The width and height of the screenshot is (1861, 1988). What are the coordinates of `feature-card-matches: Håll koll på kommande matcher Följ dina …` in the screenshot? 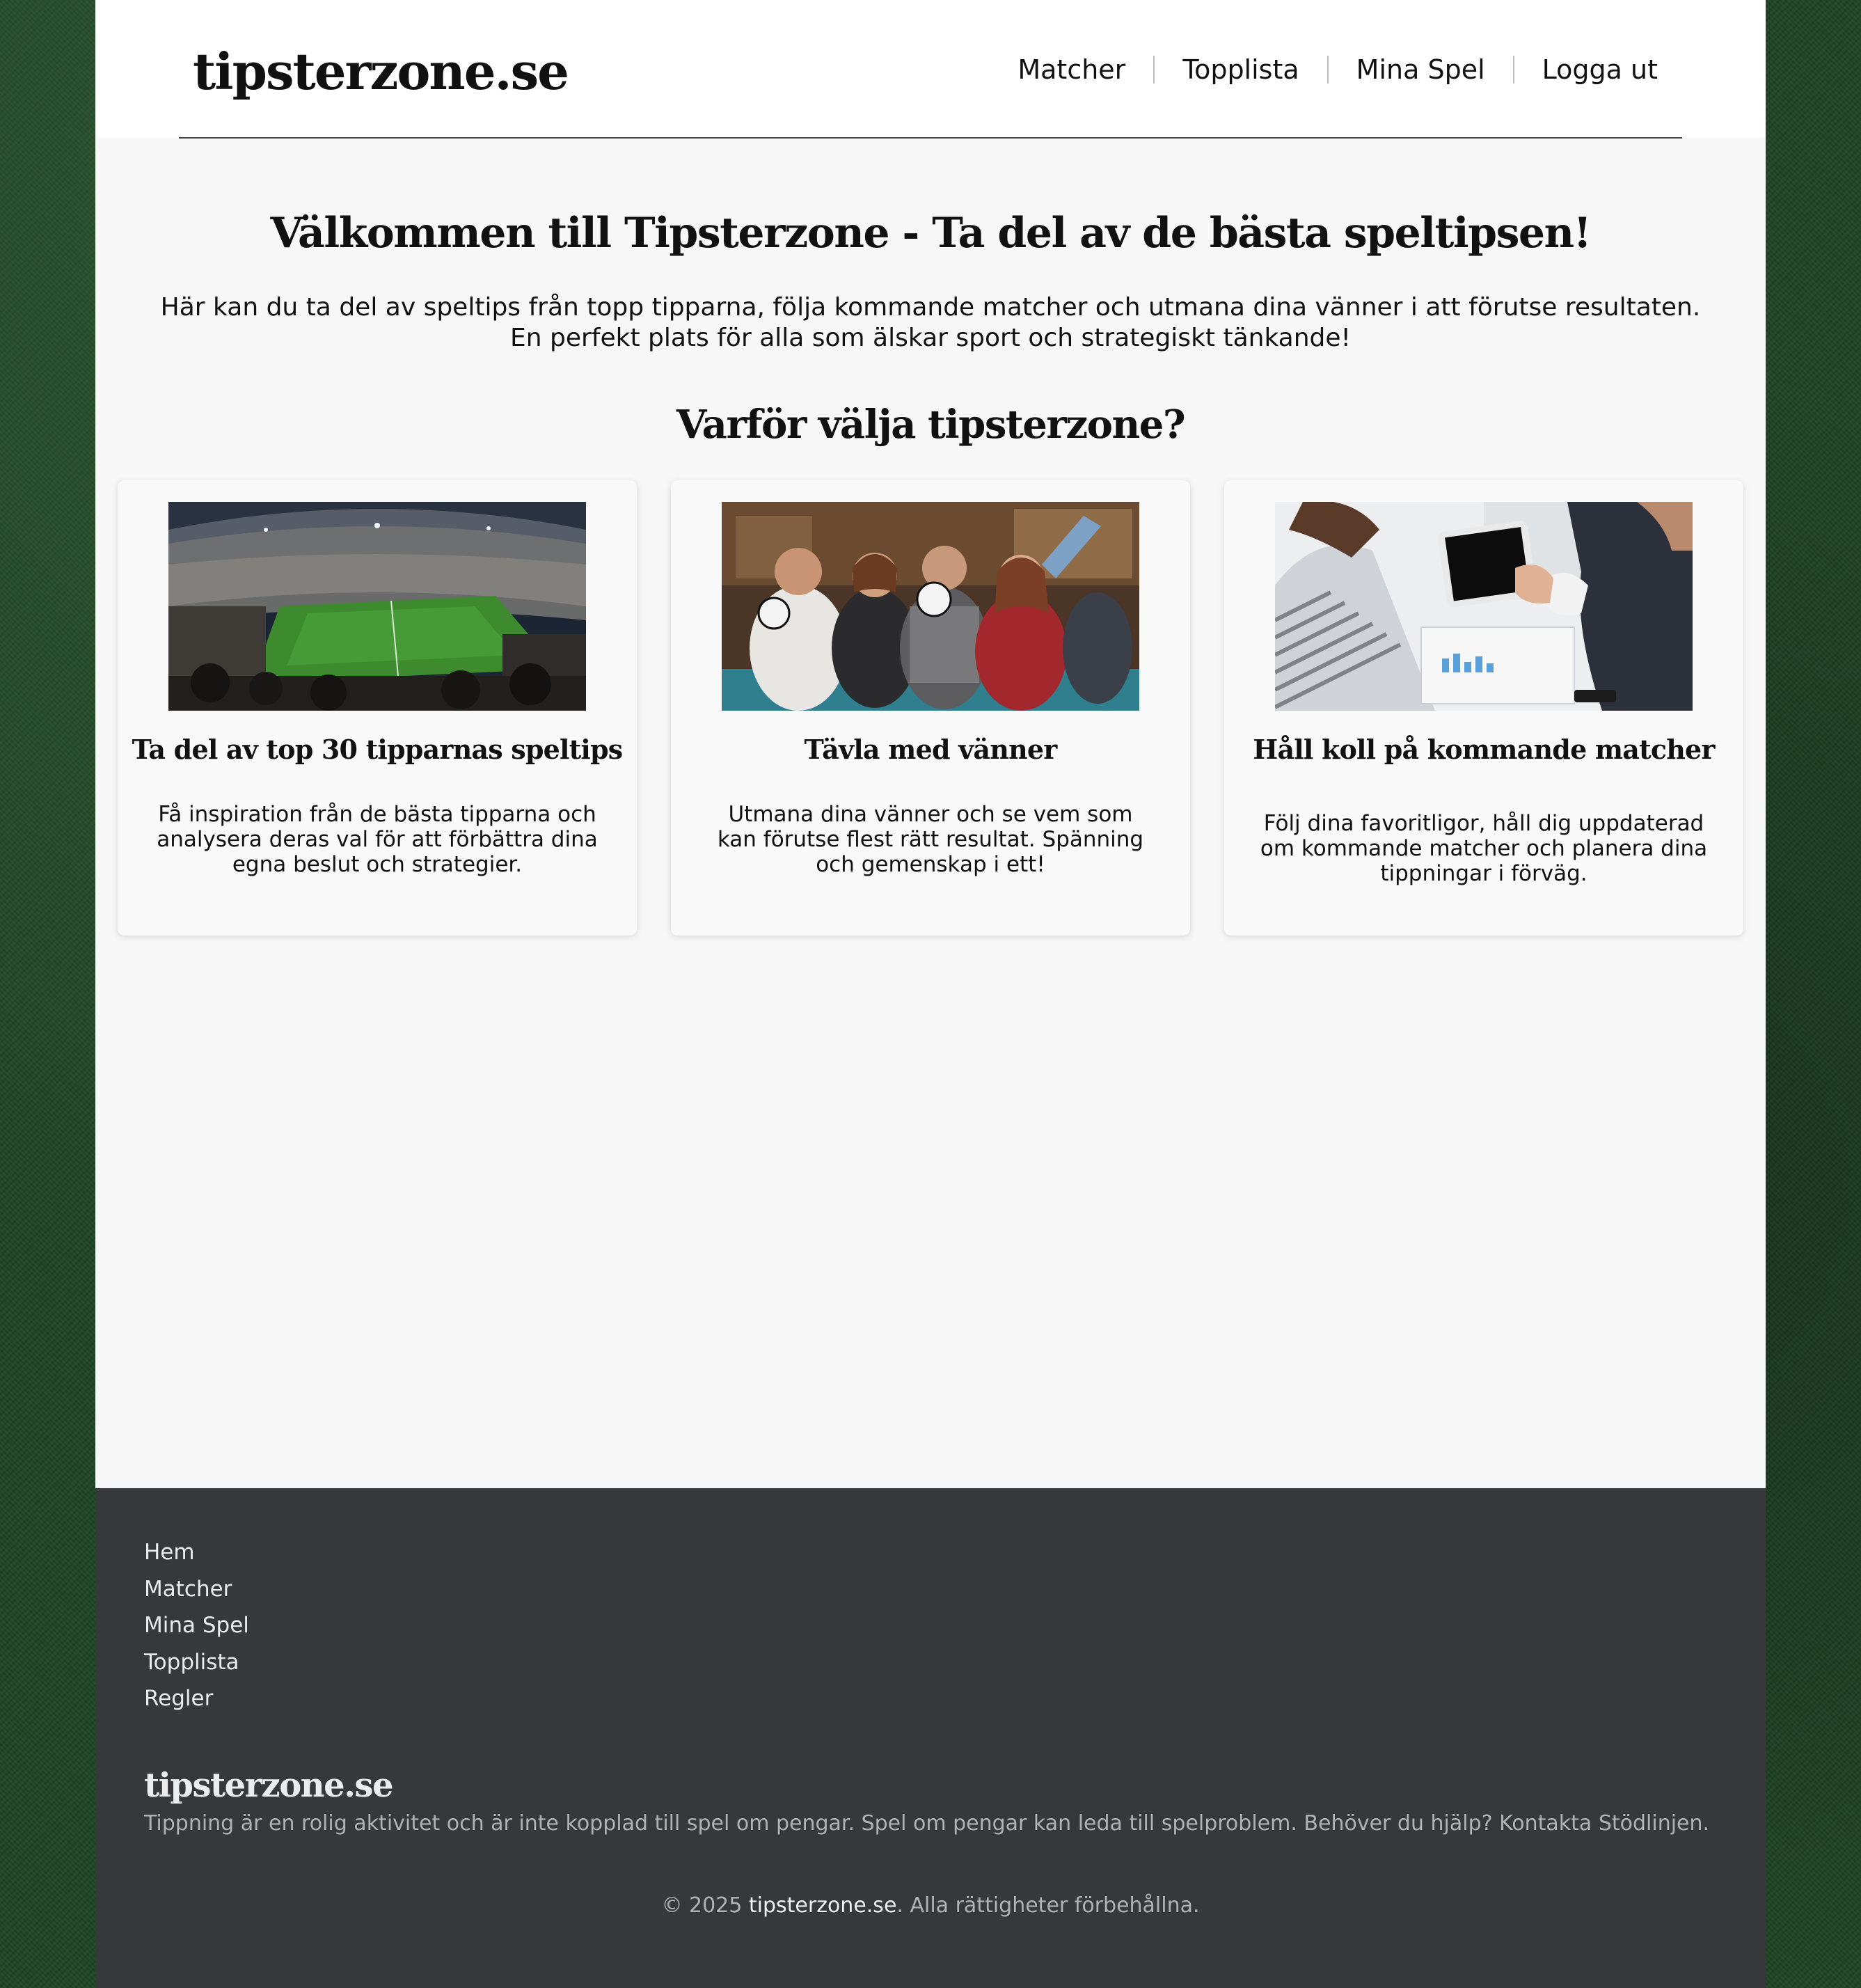 It's located at (1483, 708).